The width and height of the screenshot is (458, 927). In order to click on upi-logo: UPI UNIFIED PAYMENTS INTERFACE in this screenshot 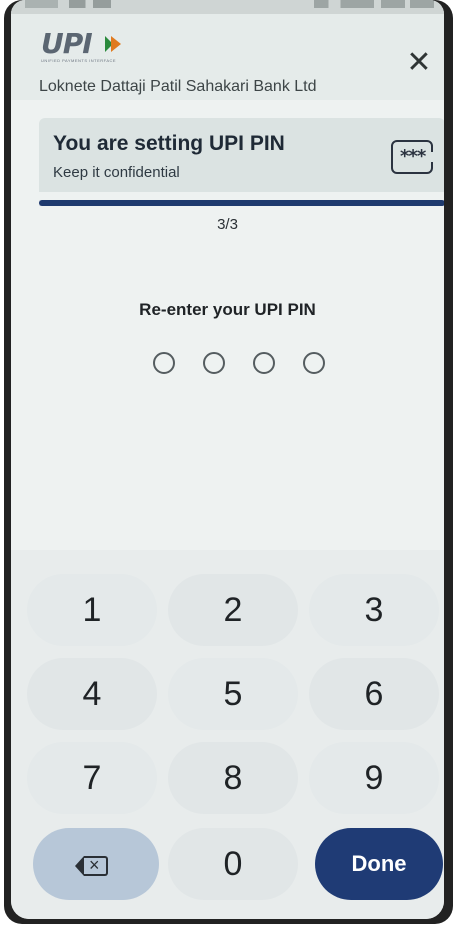, I will do `click(88, 47)`.